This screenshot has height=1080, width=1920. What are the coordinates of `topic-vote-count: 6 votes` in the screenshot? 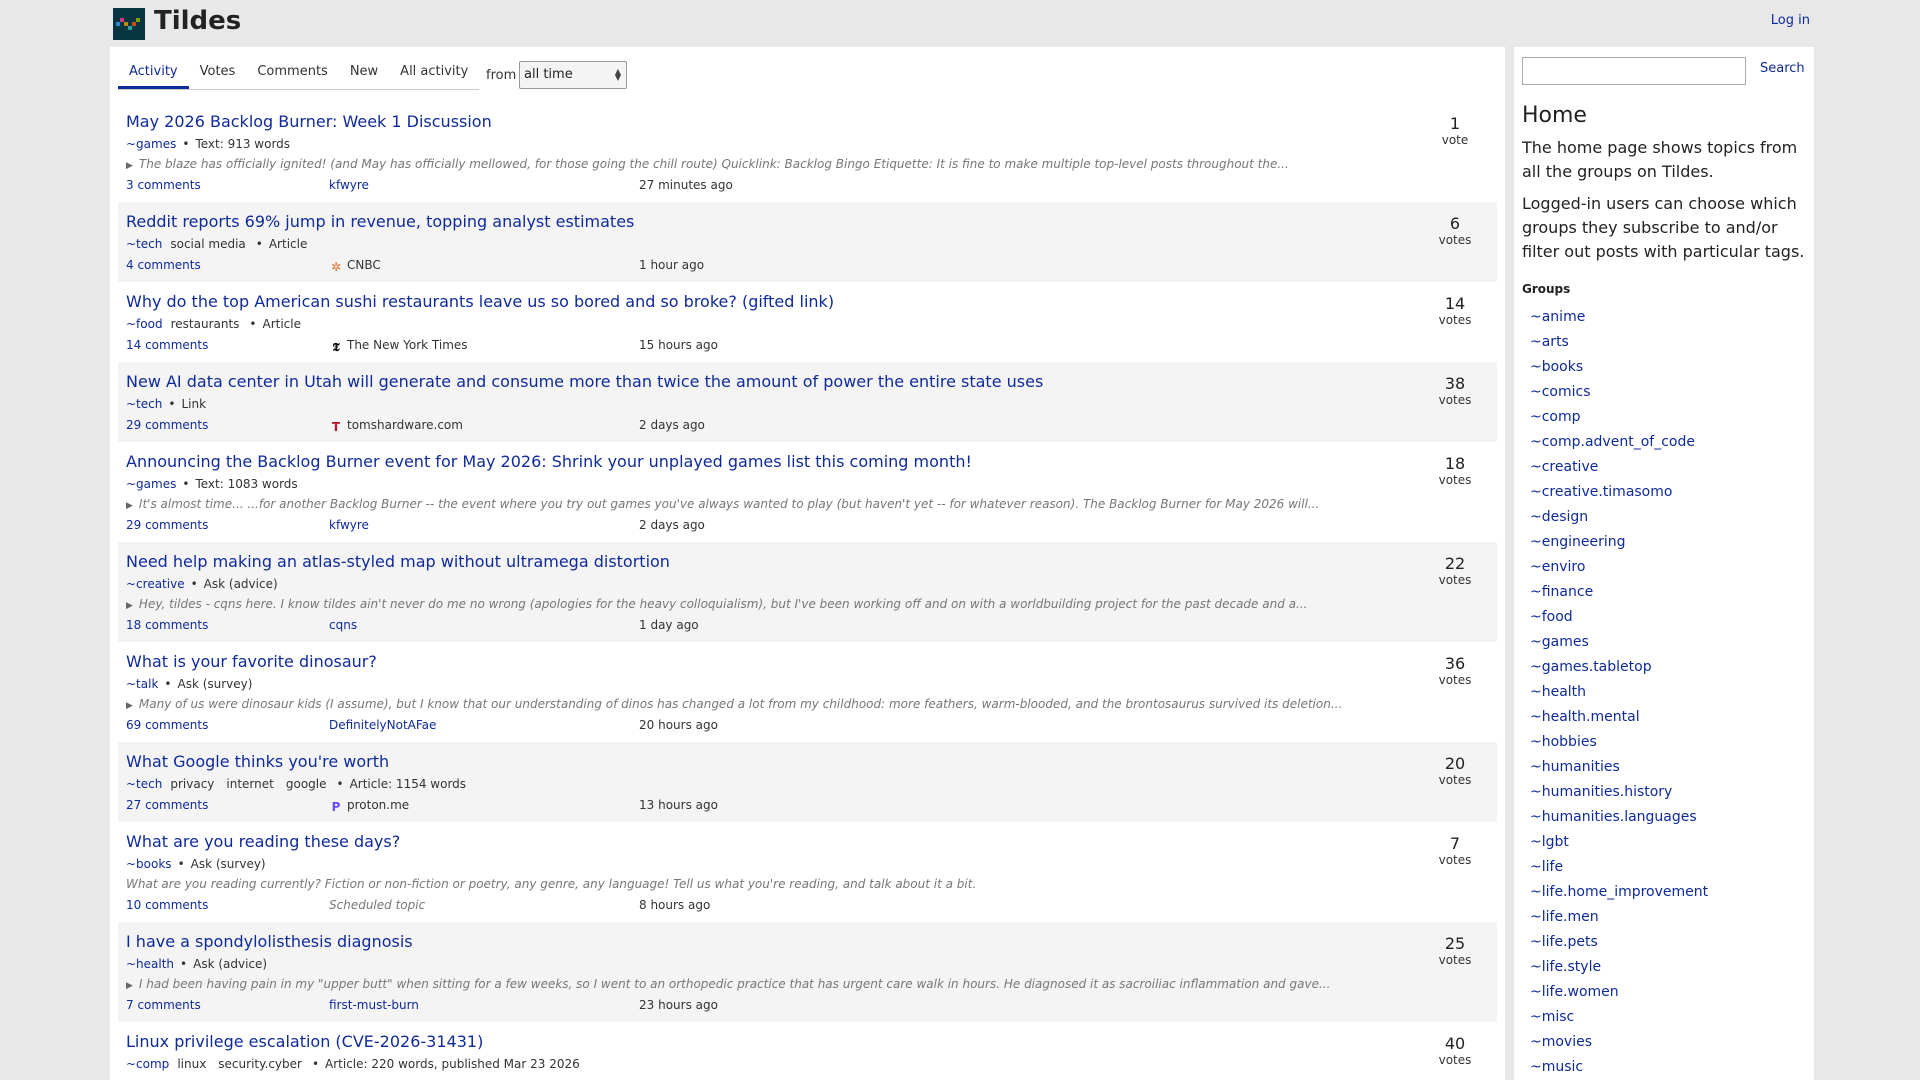 It's located at (1455, 230).